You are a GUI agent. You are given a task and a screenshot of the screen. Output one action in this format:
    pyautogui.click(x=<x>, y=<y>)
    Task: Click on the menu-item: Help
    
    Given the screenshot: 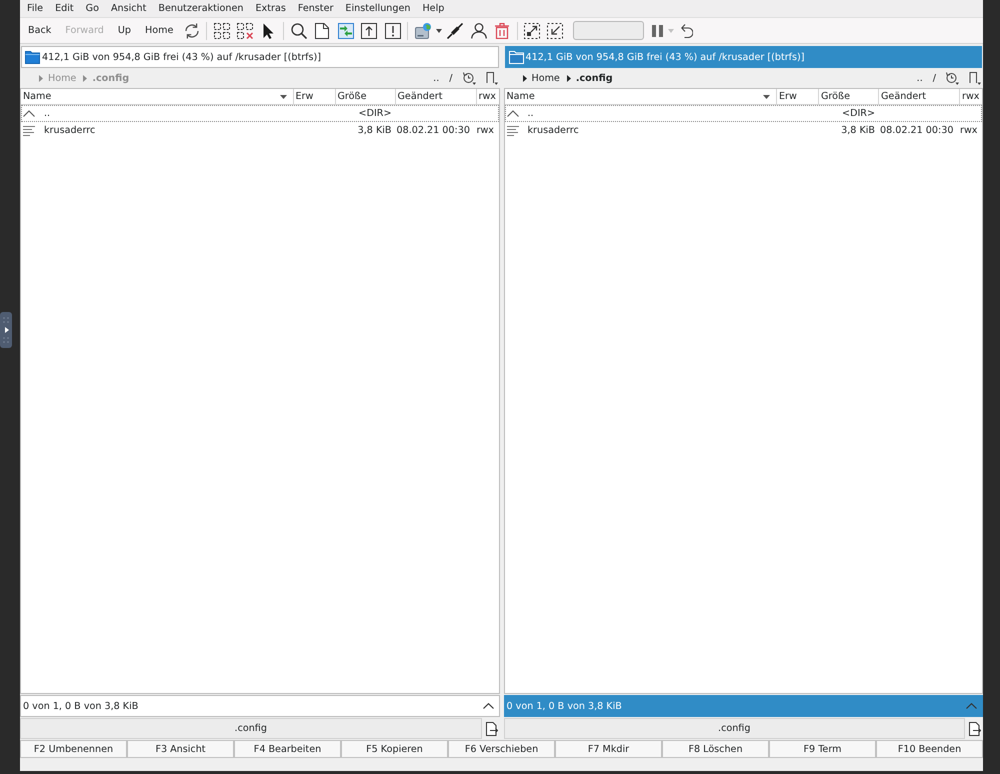 What is the action you would take?
    pyautogui.click(x=433, y=8)
    